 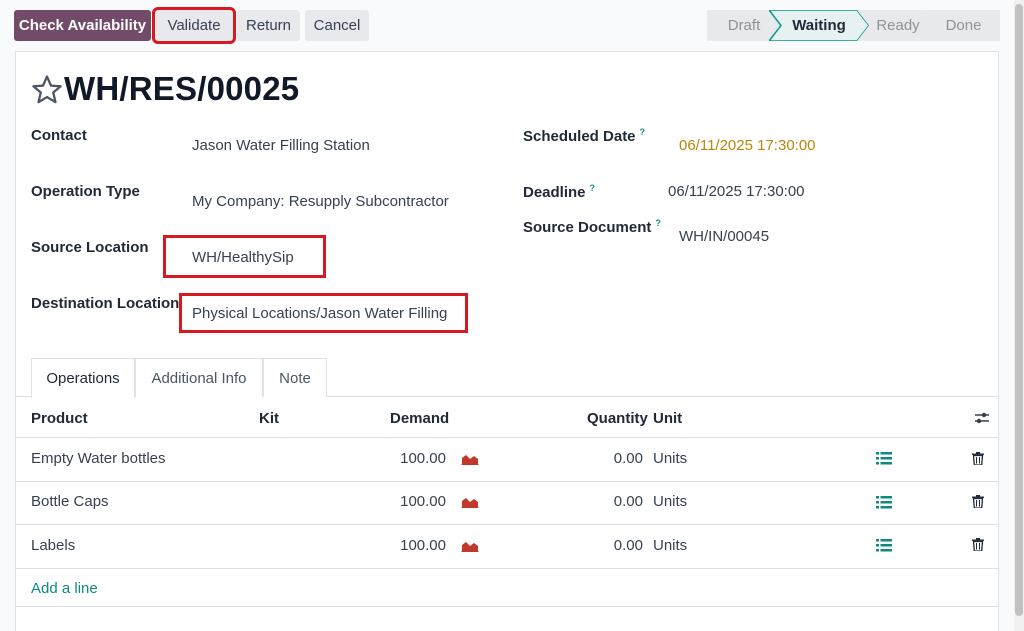 What do you see at coordinates (554, 192) in the screenshot?
I see `deadline-label-text: Deadline` at bounding box center [554, 192].